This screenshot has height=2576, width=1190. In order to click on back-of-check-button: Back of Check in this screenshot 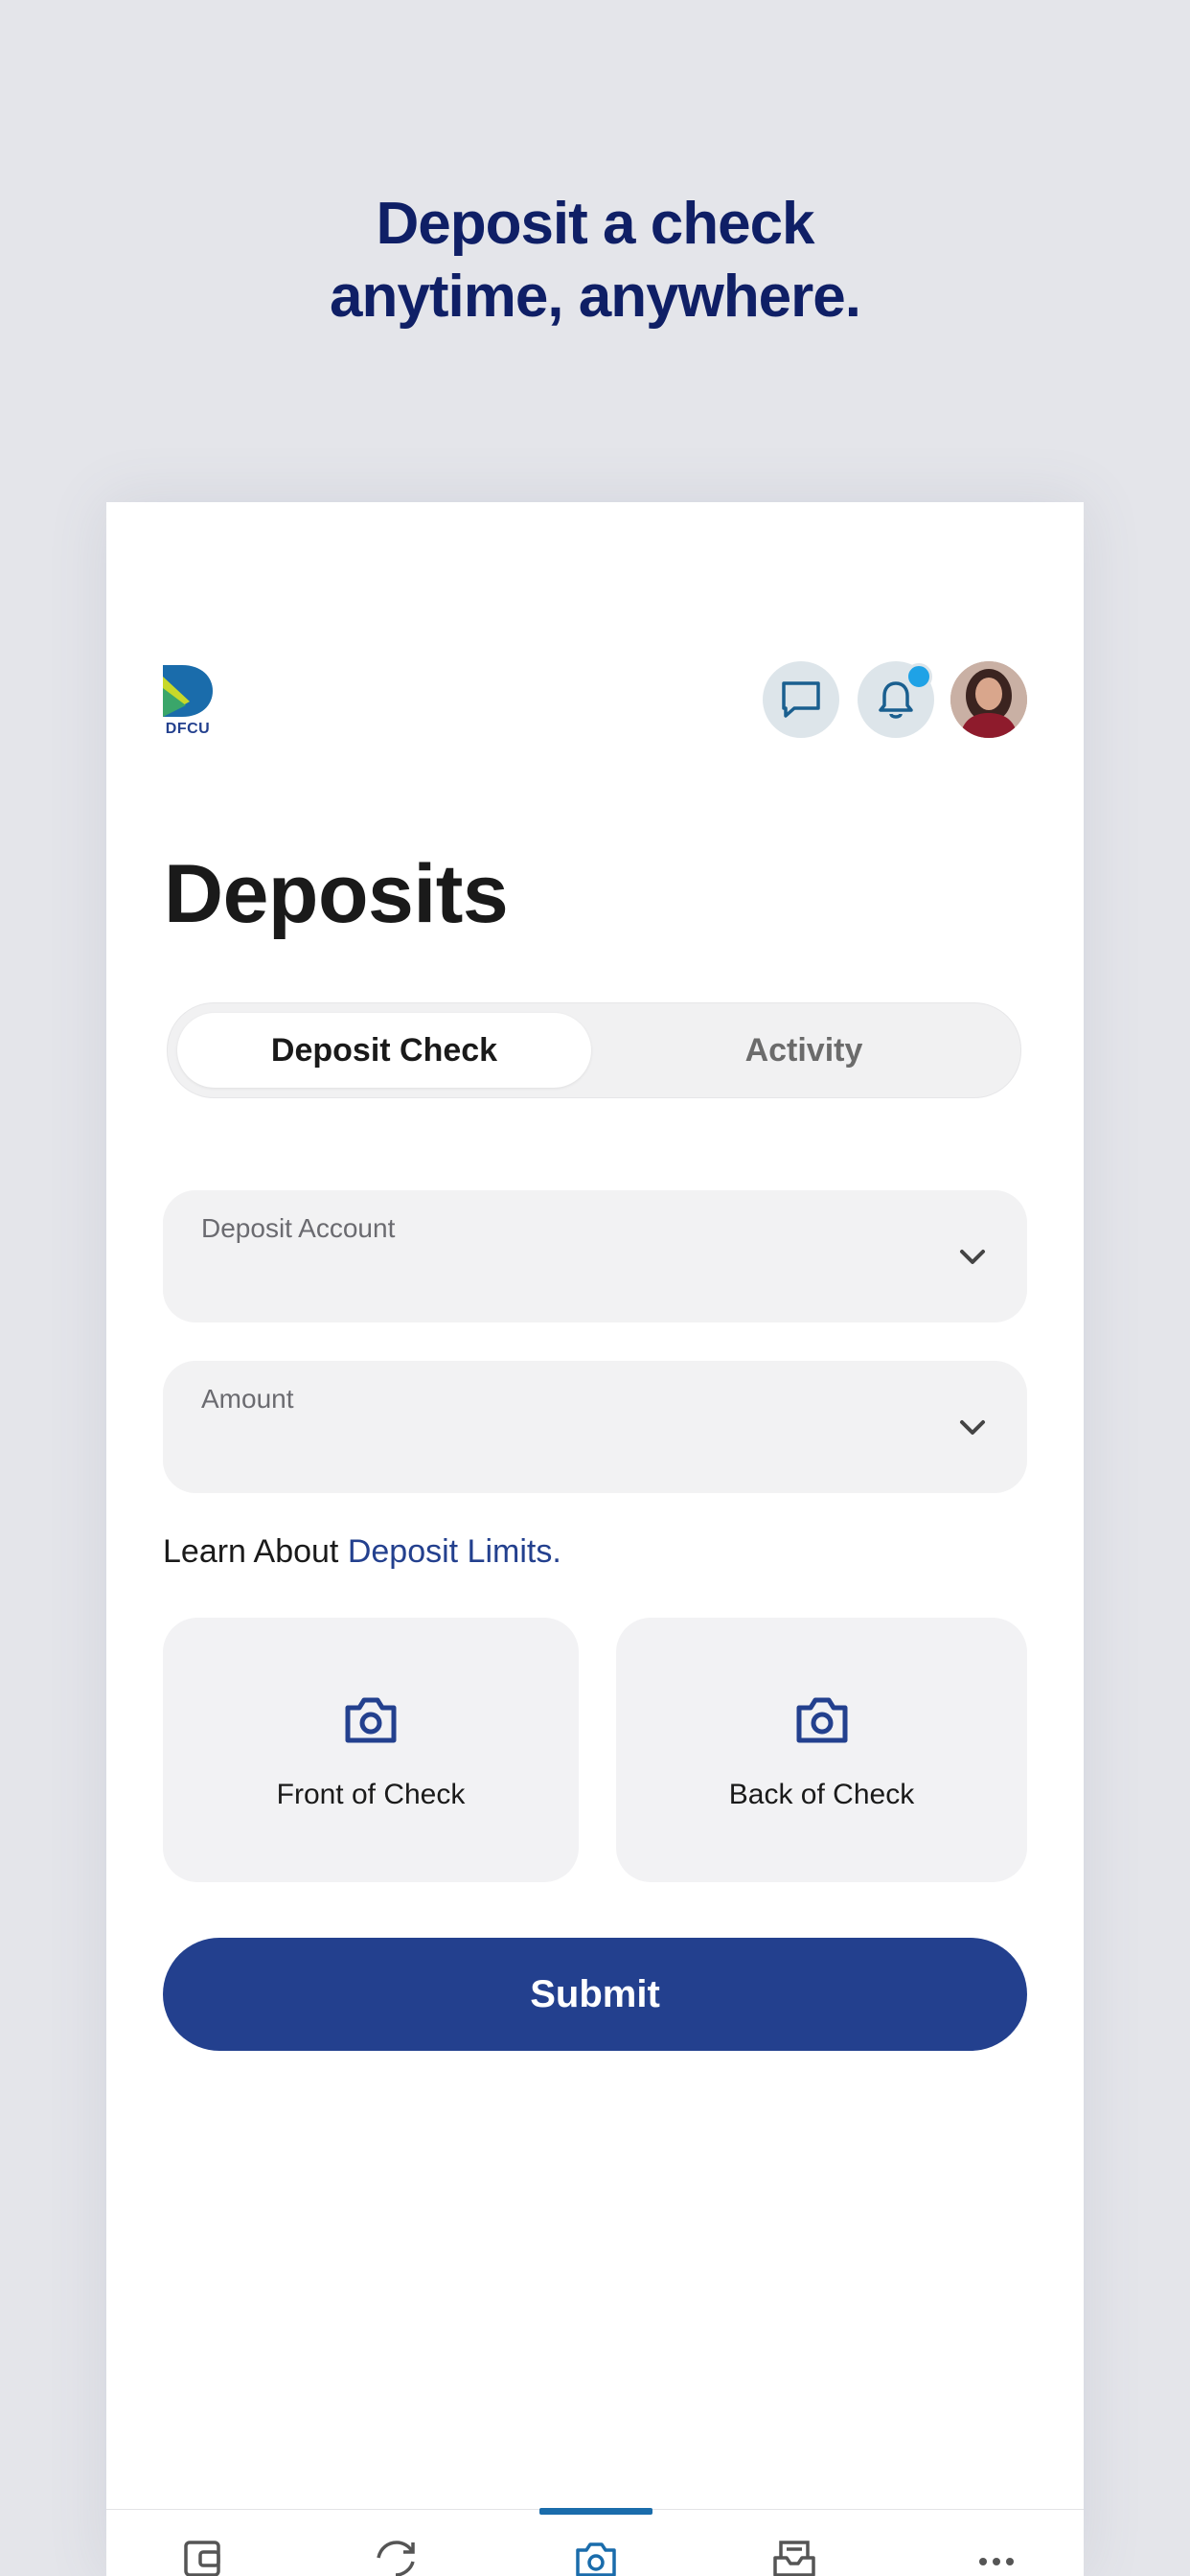, I will do `click(822, 1750)`.